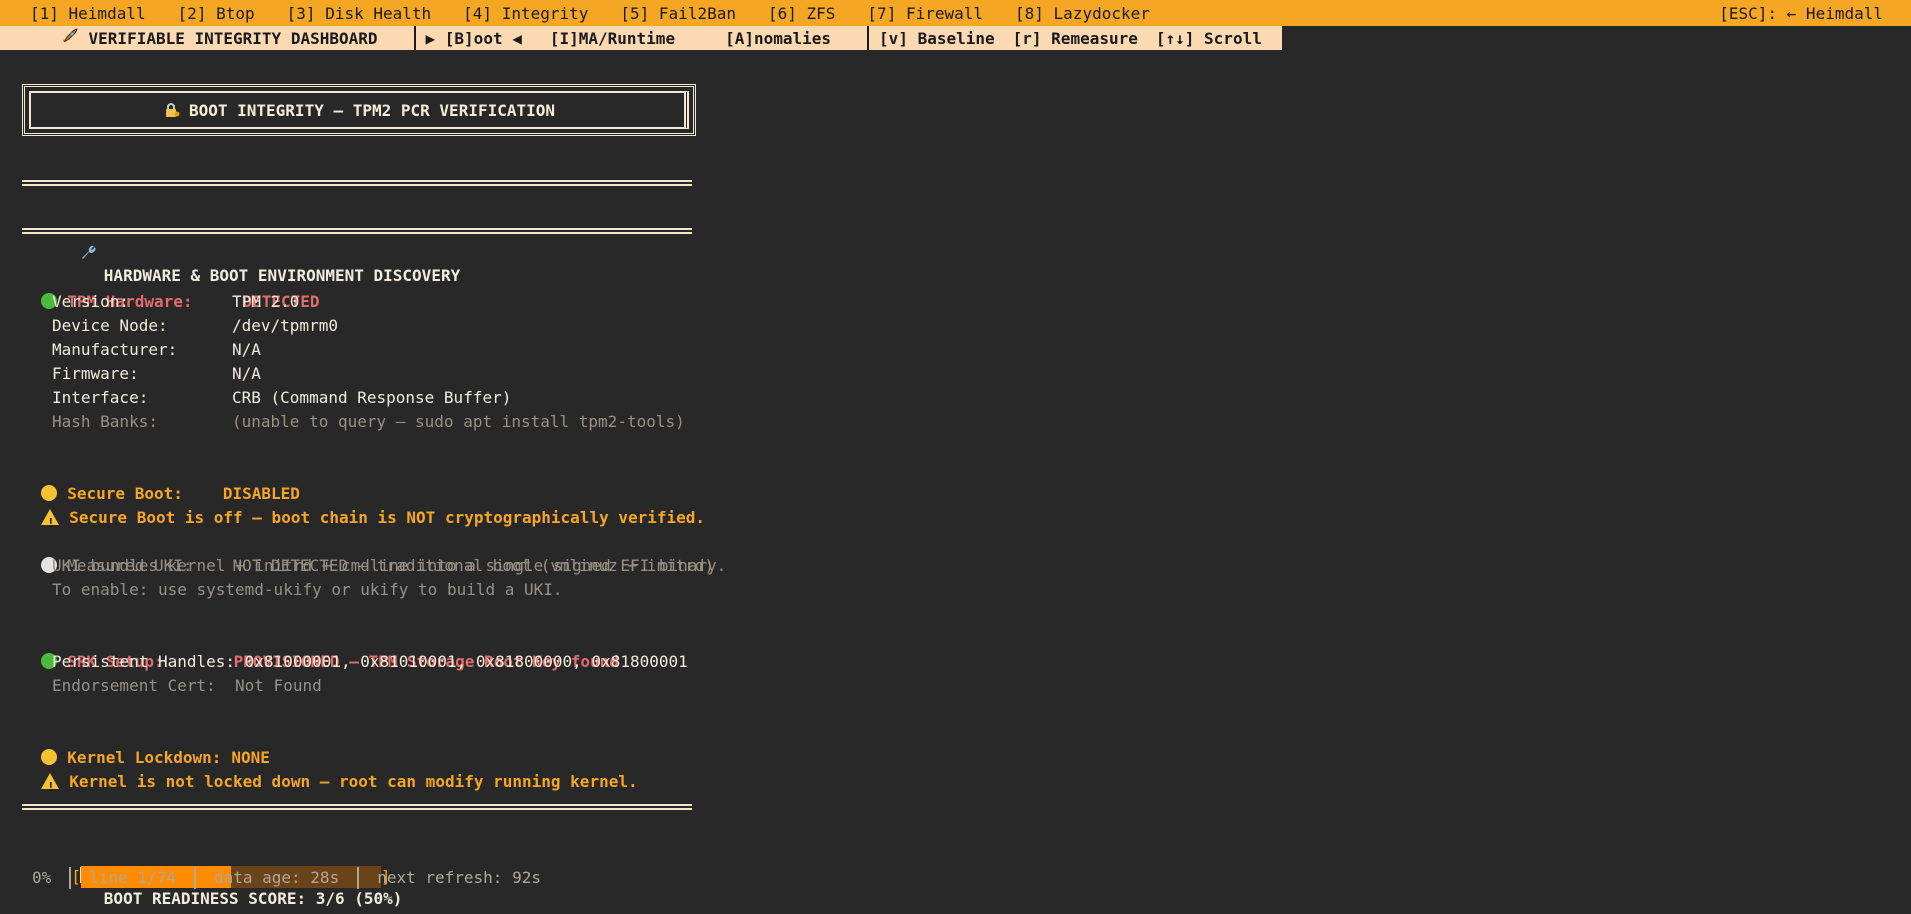 The image size is (1911, 914). Describe the element at coordinates (42, 877) in the screenshot. I see `scroll-percent: 0%` at that location.